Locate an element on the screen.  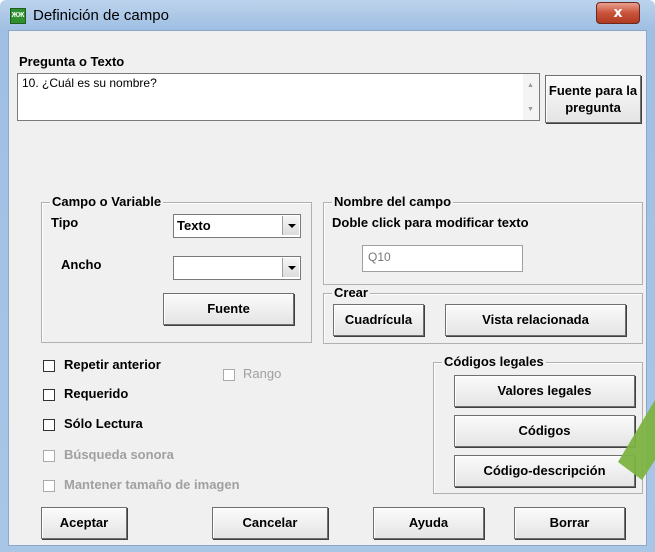
requerido-checkbox is located at coordinates (49, 395).